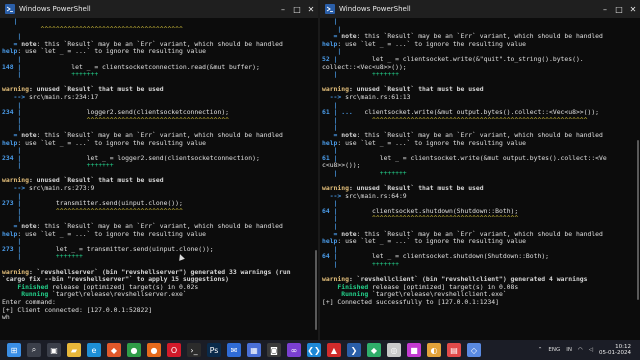  Describe the element at coordinates (234, 350) in the screenshot. I see `mail-icon: ✉` at that location.